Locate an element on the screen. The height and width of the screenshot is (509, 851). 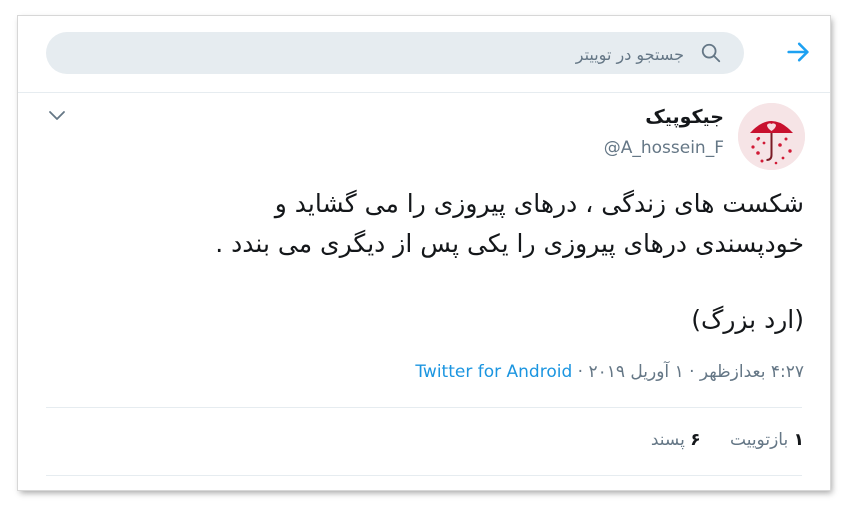
author-handle: @A_hossein_F is located at coordinates (664, 148).